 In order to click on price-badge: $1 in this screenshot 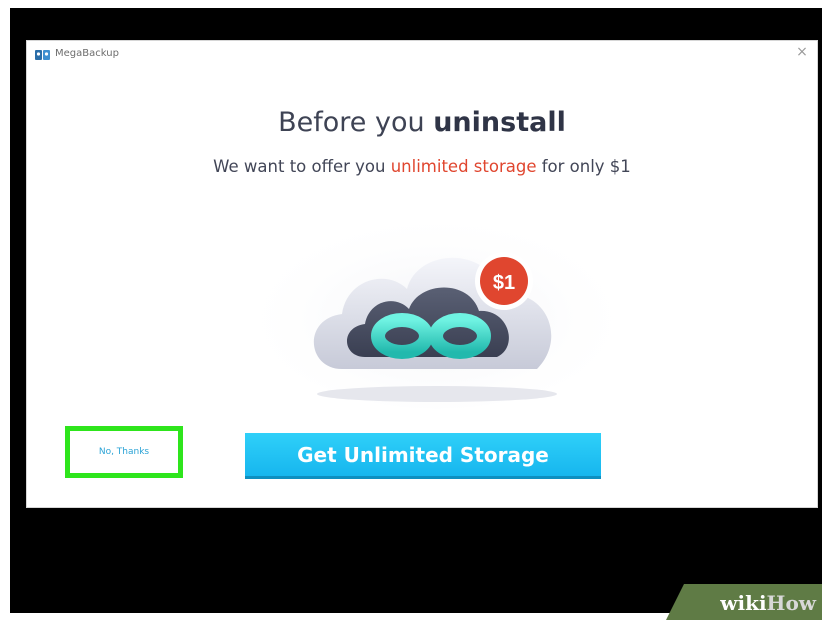, I will do `click(504, 283)`.